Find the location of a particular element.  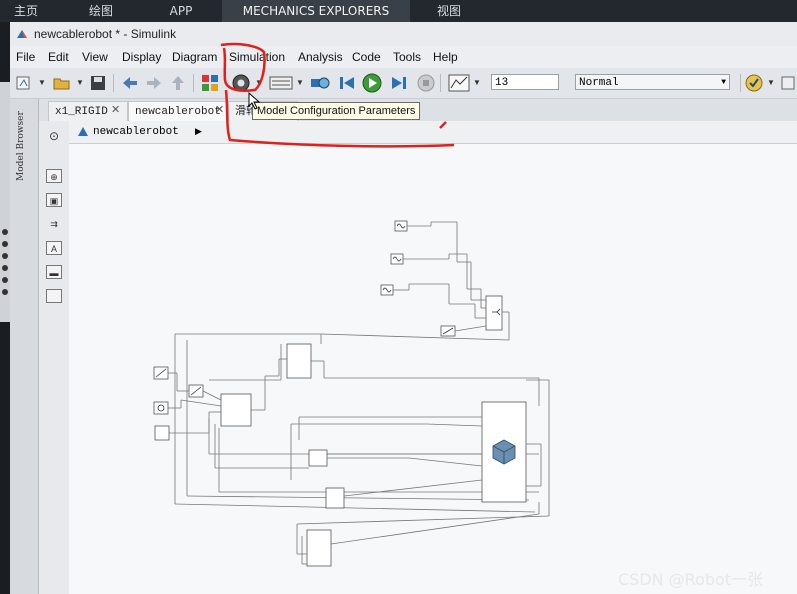

step-forward-icon is located at coordinates (399, 83).